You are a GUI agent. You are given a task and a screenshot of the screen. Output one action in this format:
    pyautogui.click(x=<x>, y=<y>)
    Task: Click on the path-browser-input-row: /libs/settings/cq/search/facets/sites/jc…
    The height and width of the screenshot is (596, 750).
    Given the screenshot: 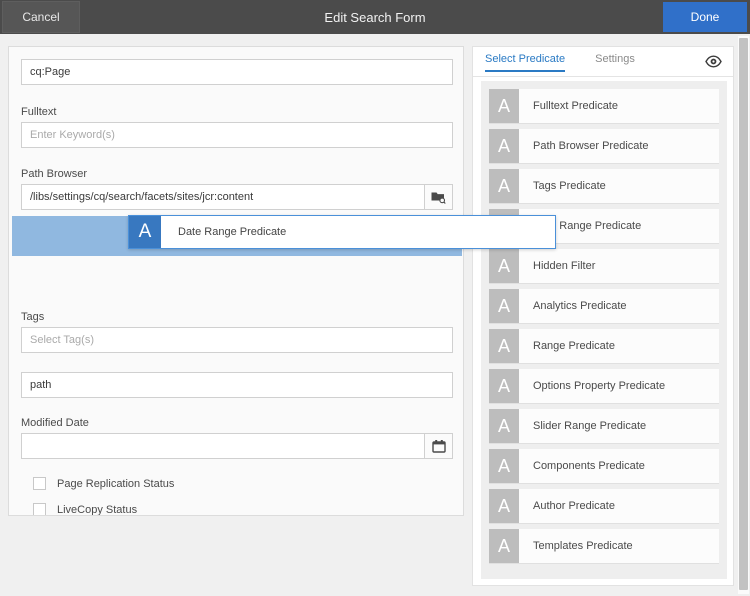 What is the action you would take?
    pyautogui.click(x=237, y=197)
    